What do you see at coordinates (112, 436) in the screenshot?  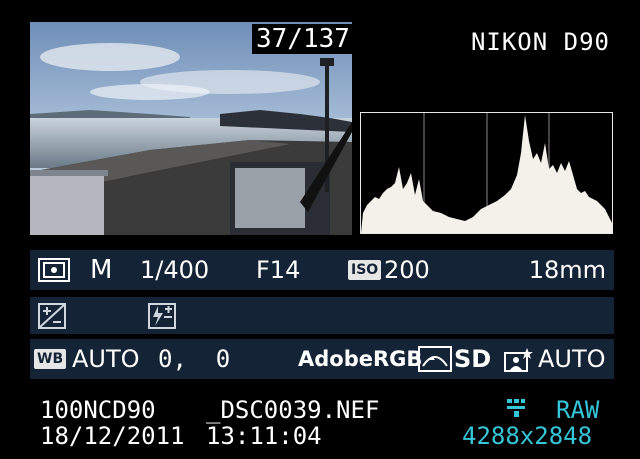 I see `capture-date: 18/12/2011` at bounding box center [112, 436].